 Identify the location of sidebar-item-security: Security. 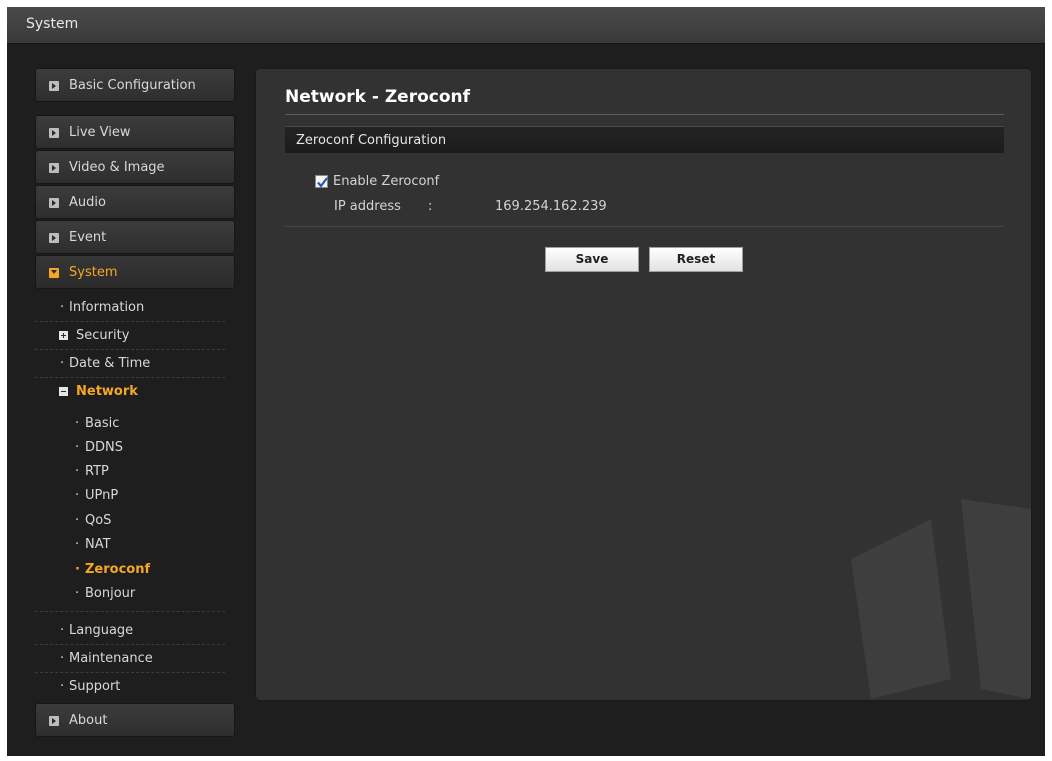
(130, 336).